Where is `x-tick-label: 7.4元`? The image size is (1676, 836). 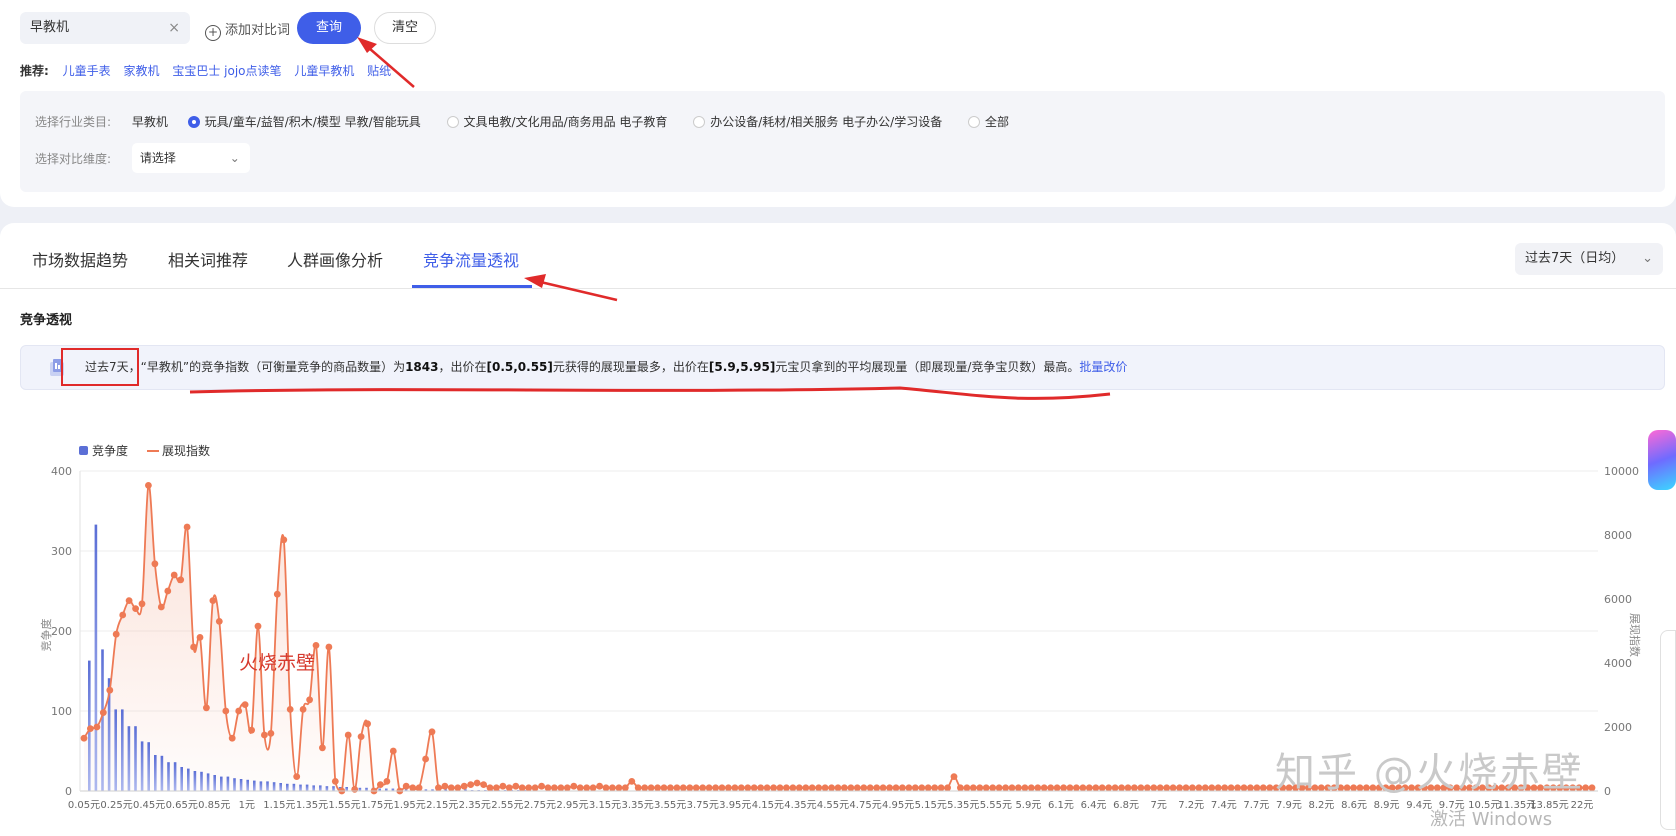
x-tick-label: 7.4元 is located at coordinates (1224, 805).